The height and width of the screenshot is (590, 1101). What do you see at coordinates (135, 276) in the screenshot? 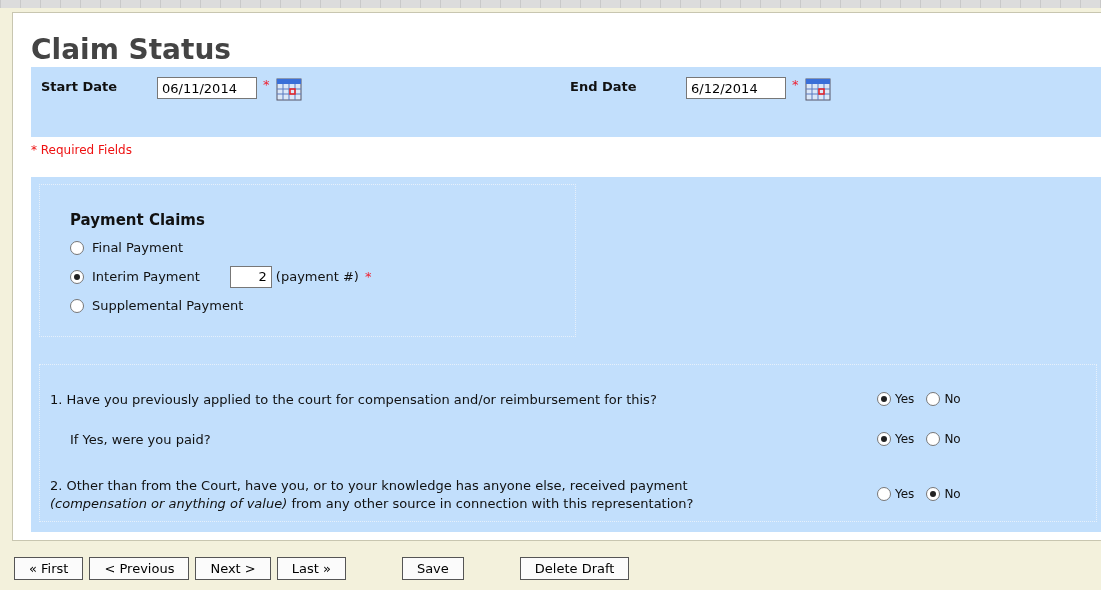
I see `radio-option: Interim Payment` at bounding box center [135, 276].